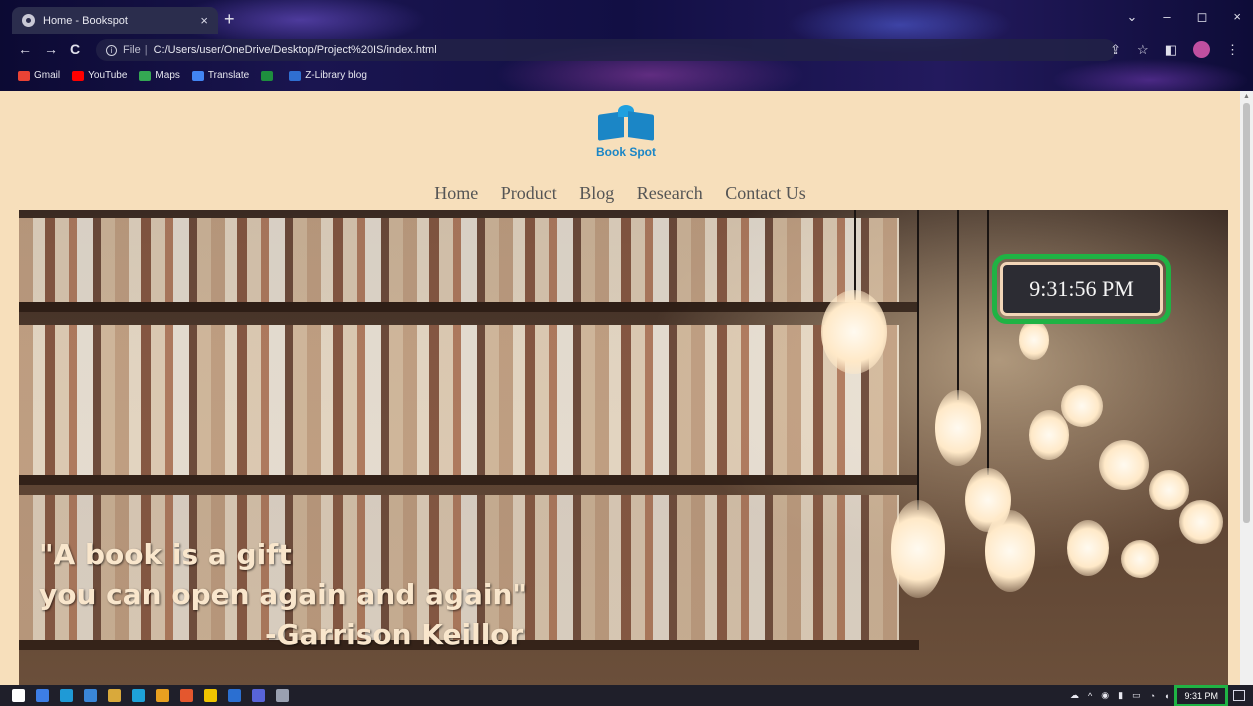  Describe the element at coordinates (1074, 695) in the screenshot. I see `onedrive-icon: ☁` at that location.